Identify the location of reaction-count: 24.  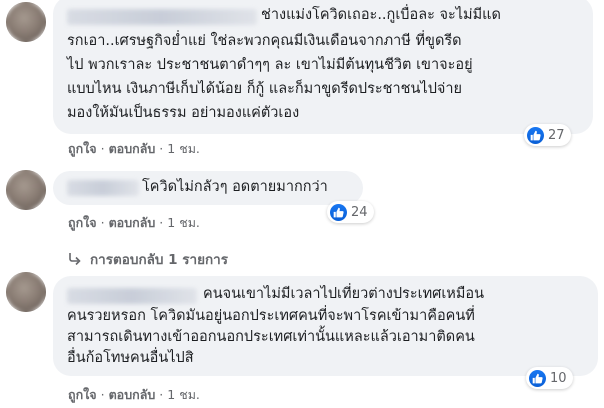
(350, 212).